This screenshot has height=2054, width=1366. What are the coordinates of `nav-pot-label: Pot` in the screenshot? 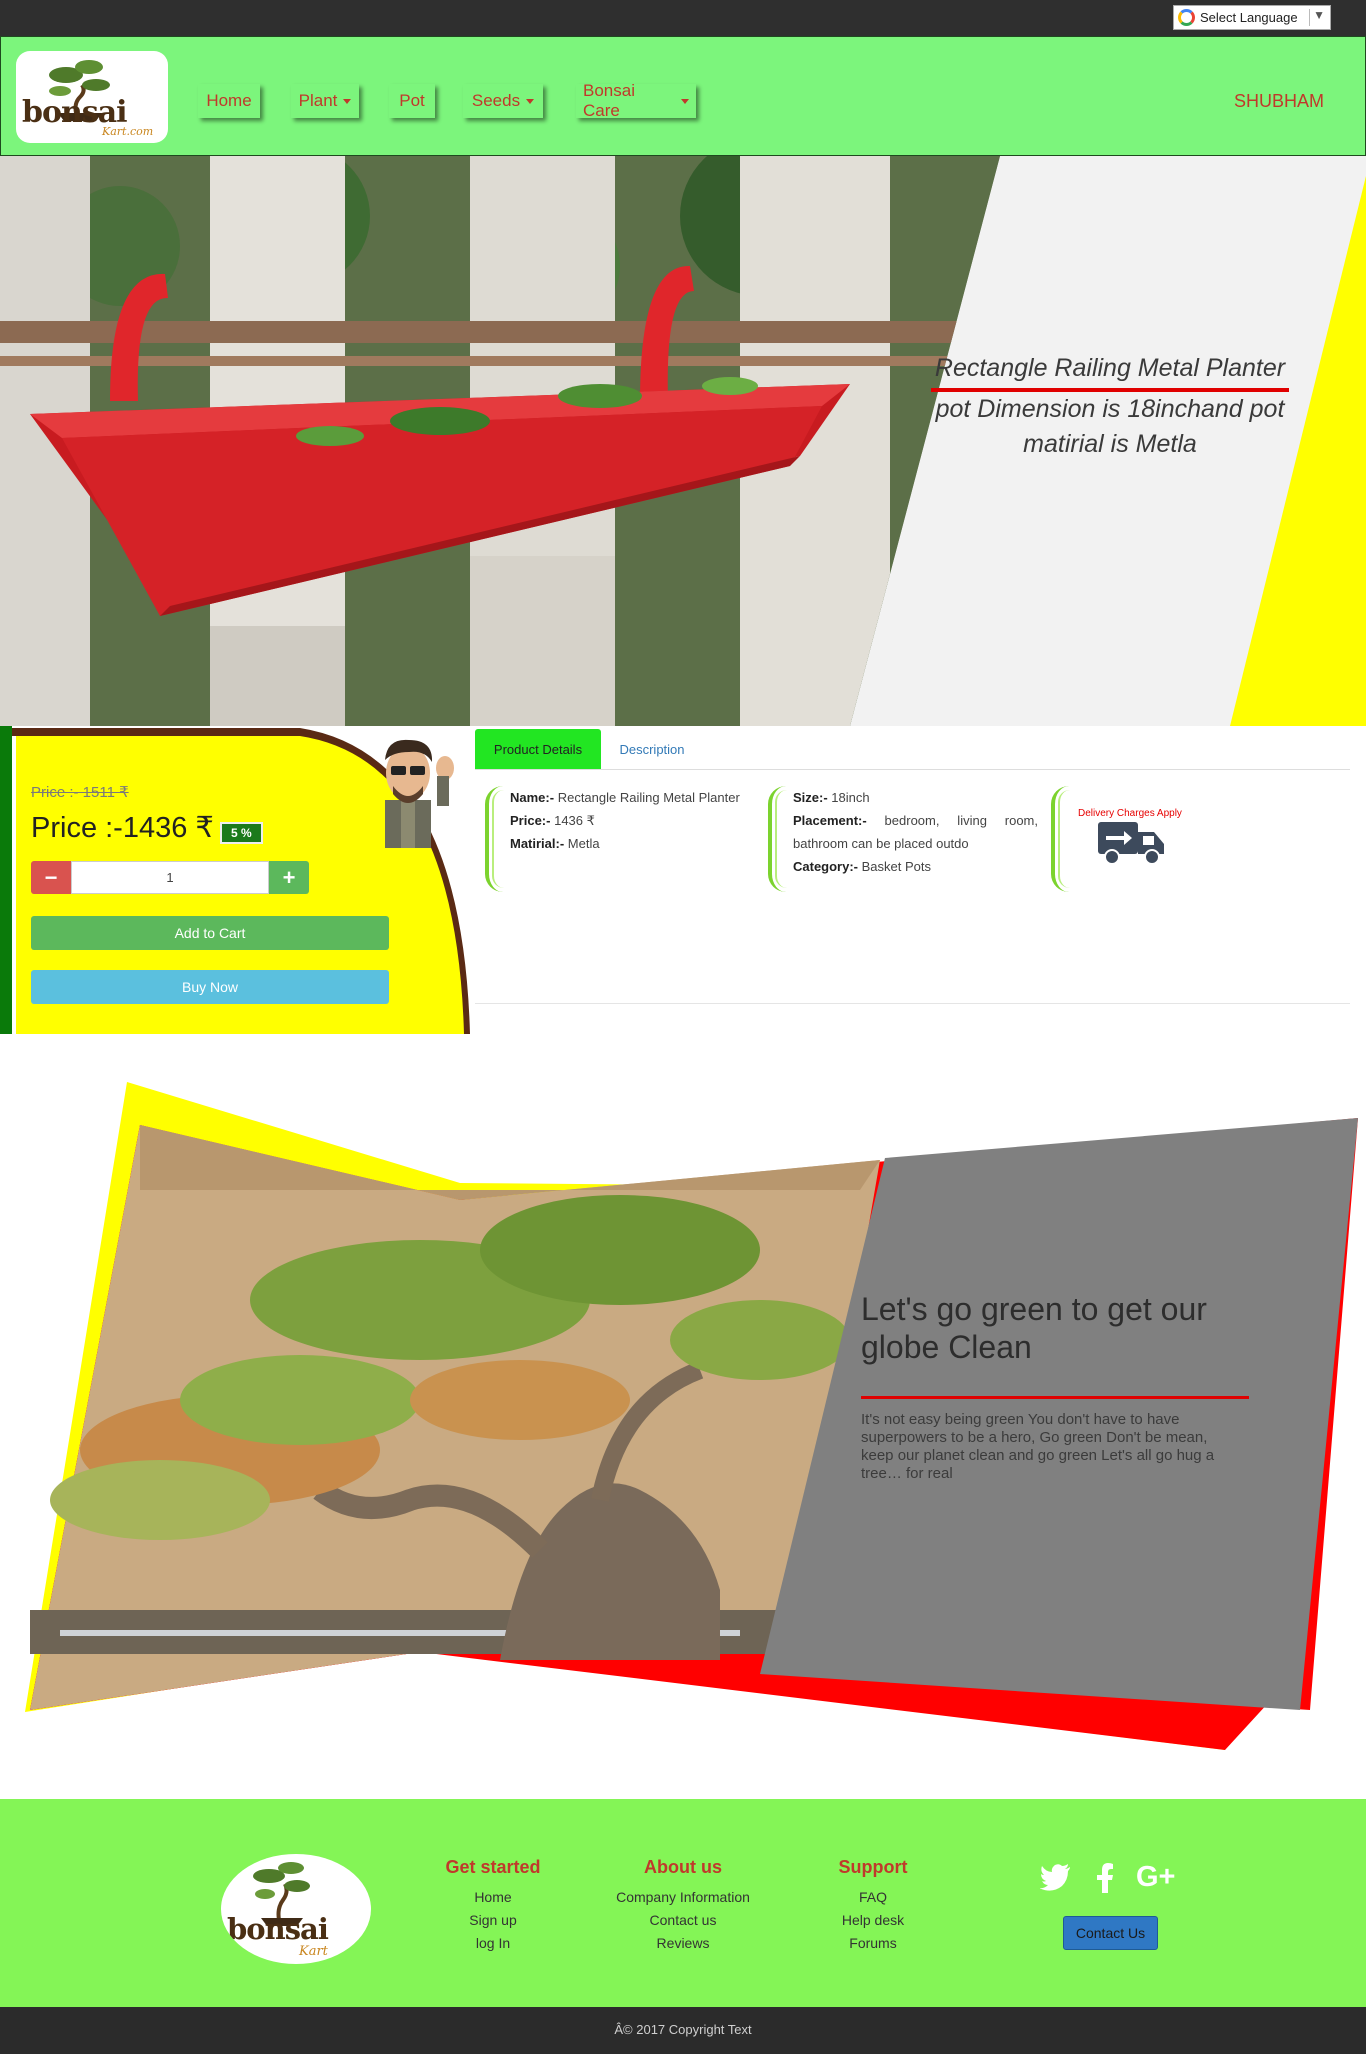 It's located at (412, 100).